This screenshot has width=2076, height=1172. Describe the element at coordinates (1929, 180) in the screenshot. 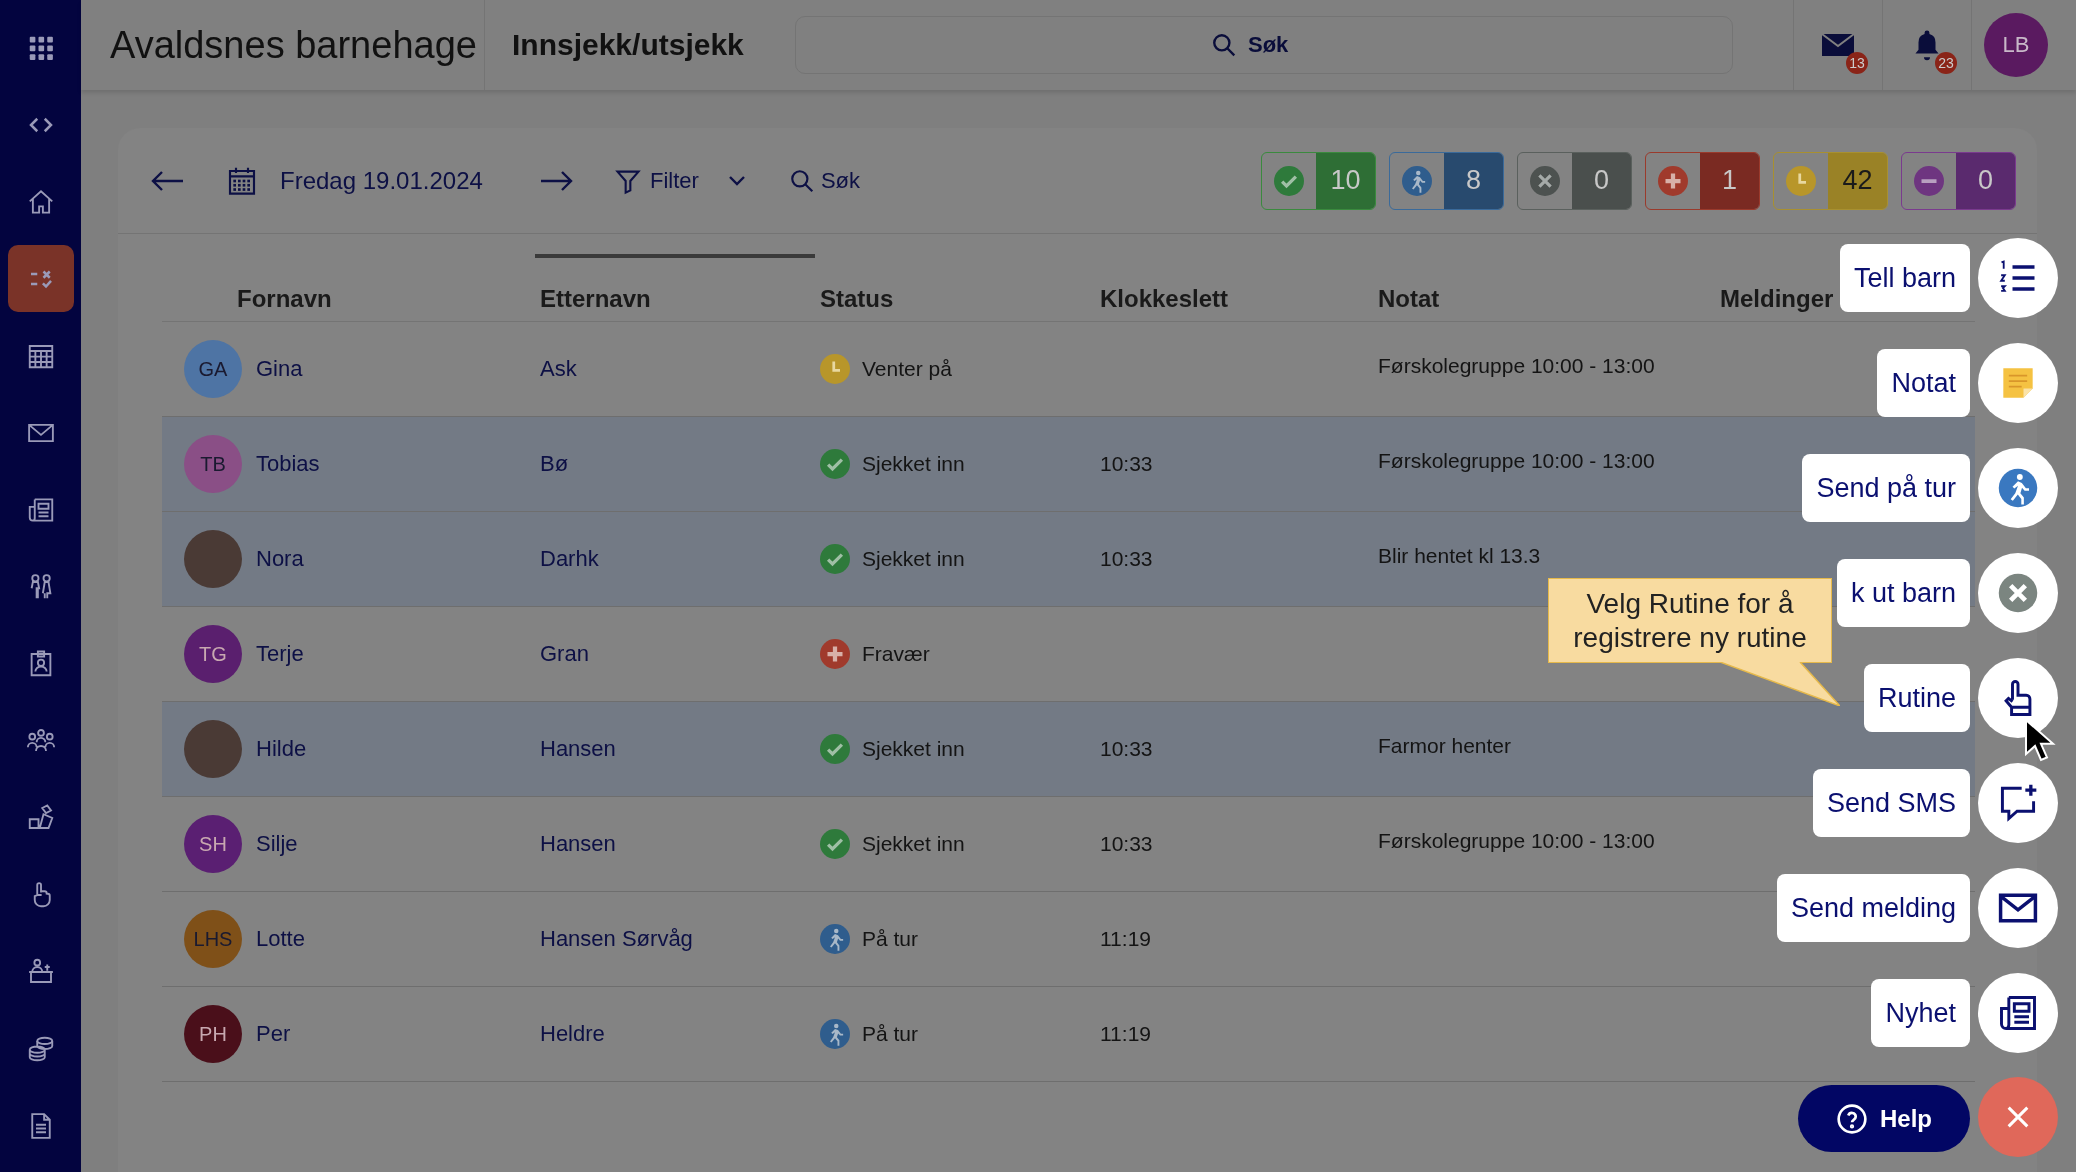

I see `minus-circle-icon` at that location.